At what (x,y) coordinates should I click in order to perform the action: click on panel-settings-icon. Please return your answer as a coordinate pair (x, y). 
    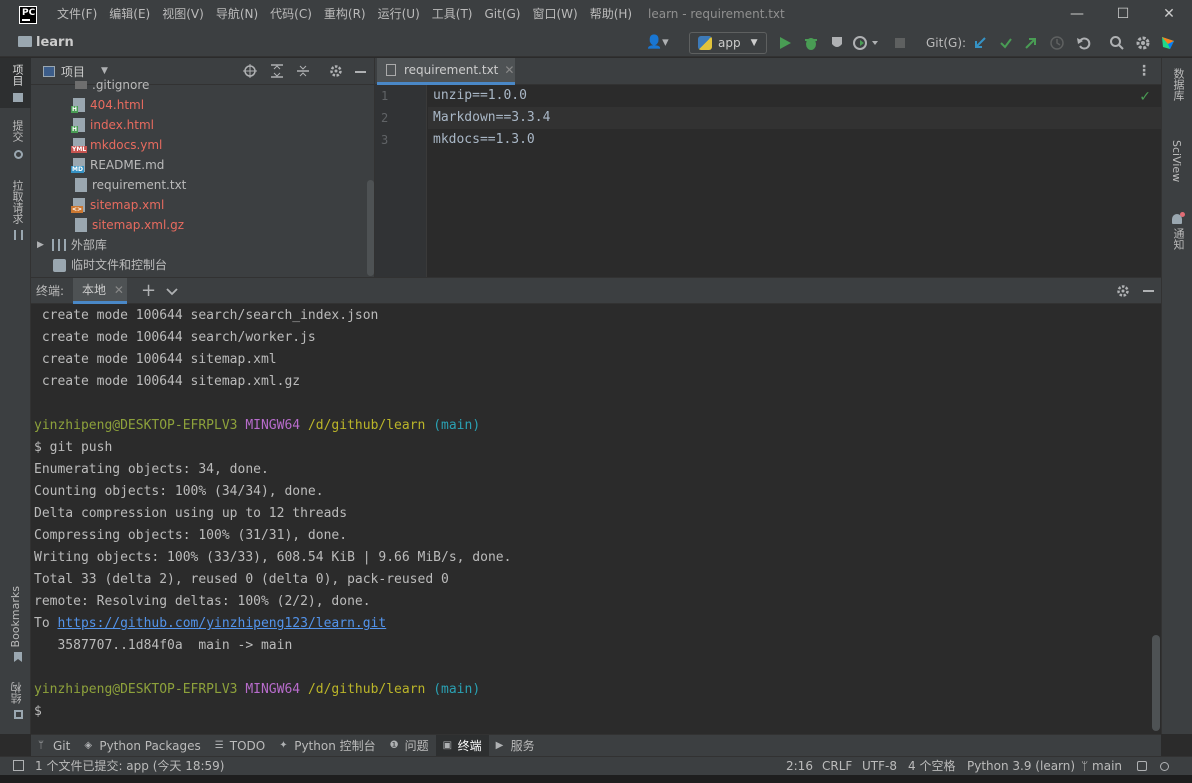
    Looking at the image, I should click on (336, 71).